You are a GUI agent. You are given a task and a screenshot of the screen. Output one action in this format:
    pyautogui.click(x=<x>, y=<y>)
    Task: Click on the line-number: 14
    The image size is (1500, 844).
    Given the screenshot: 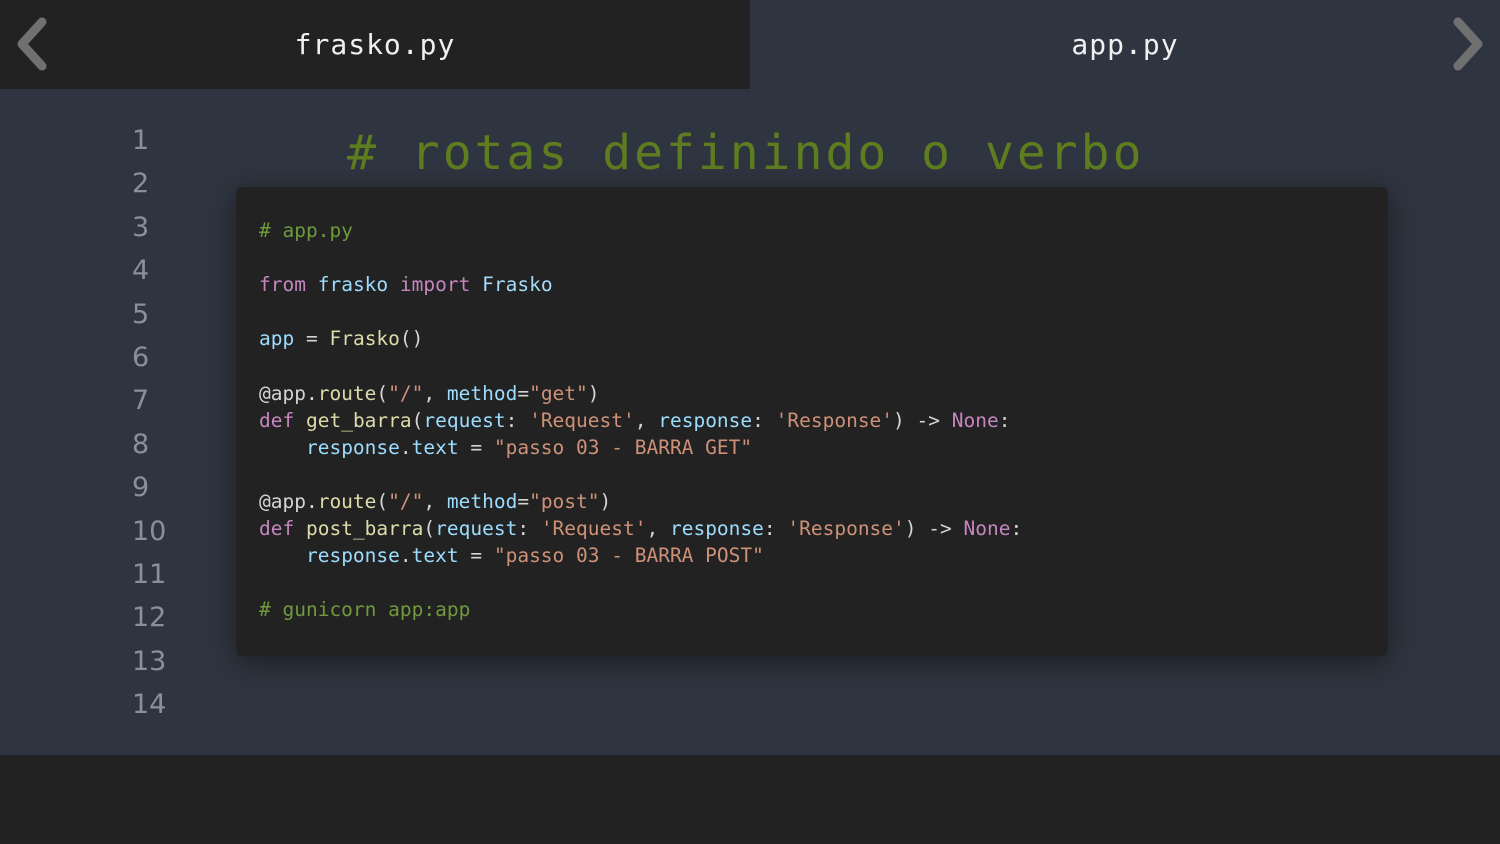 What is the action you would take?
    pyautogui.click(x=149, y=705)
    